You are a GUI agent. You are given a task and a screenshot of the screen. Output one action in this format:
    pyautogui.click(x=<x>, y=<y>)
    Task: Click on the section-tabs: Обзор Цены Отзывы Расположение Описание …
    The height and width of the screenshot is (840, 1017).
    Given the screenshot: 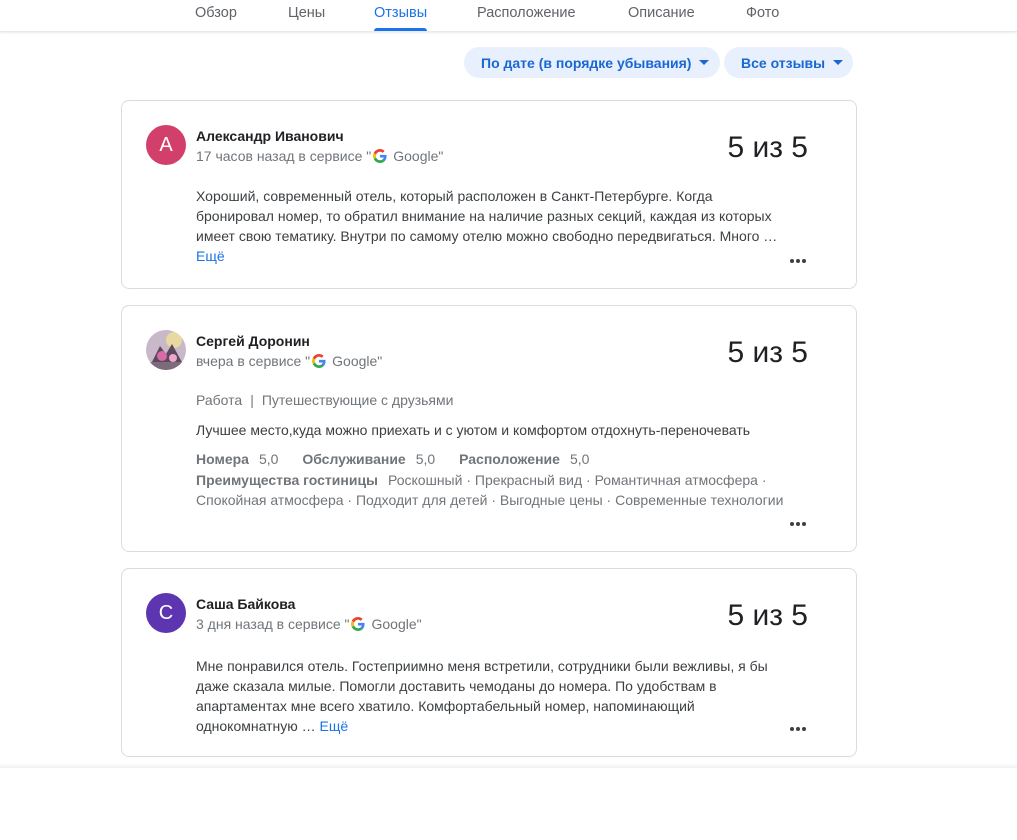 What is the action you would take?
    pyautogui.click(x=508, y=16)
    